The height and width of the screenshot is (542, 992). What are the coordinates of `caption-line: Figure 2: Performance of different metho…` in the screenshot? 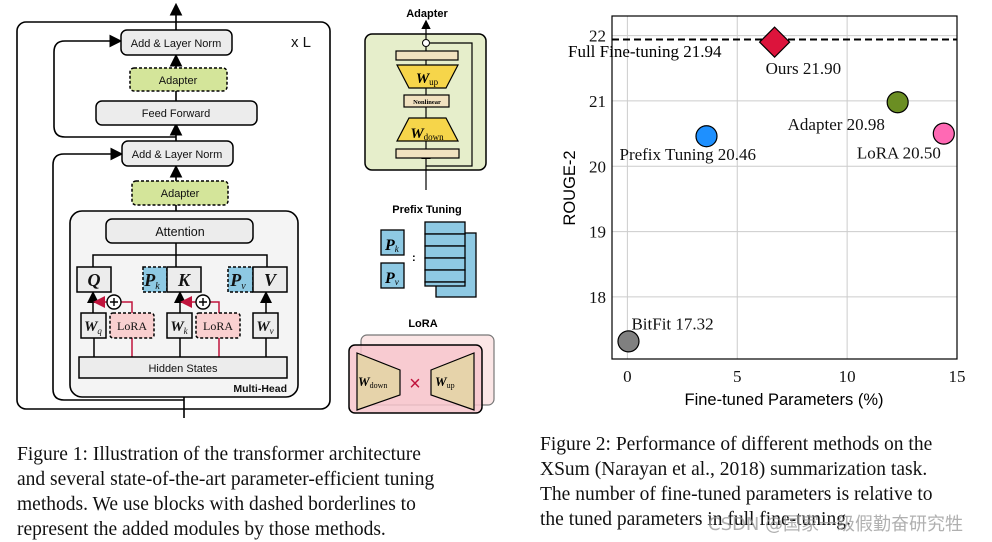 It's located at (736, 444).